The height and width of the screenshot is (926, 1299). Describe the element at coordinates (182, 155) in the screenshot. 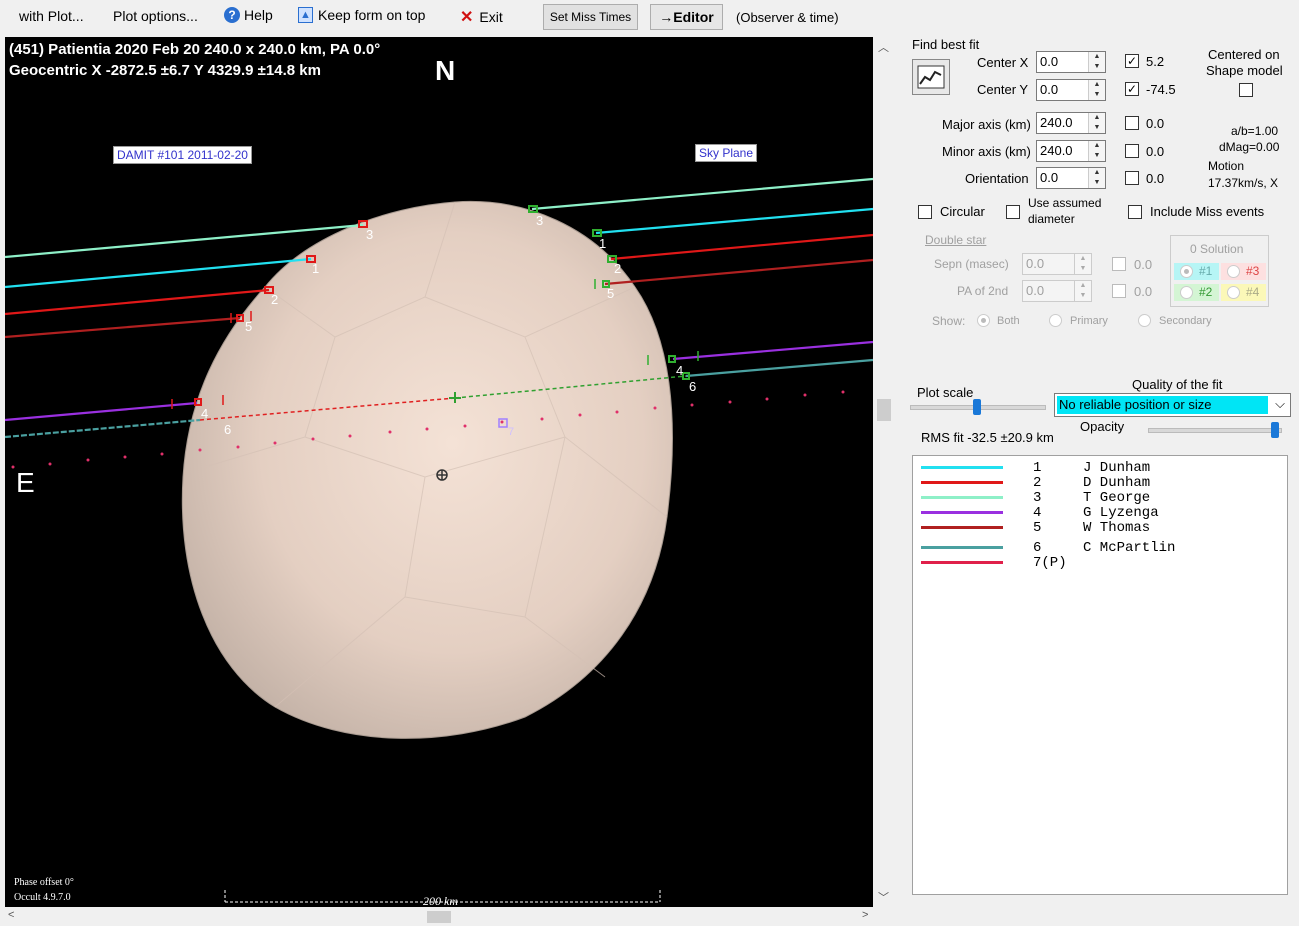

I see `damit-model-tag: DAMIT #101 2011-02-20` at that location.